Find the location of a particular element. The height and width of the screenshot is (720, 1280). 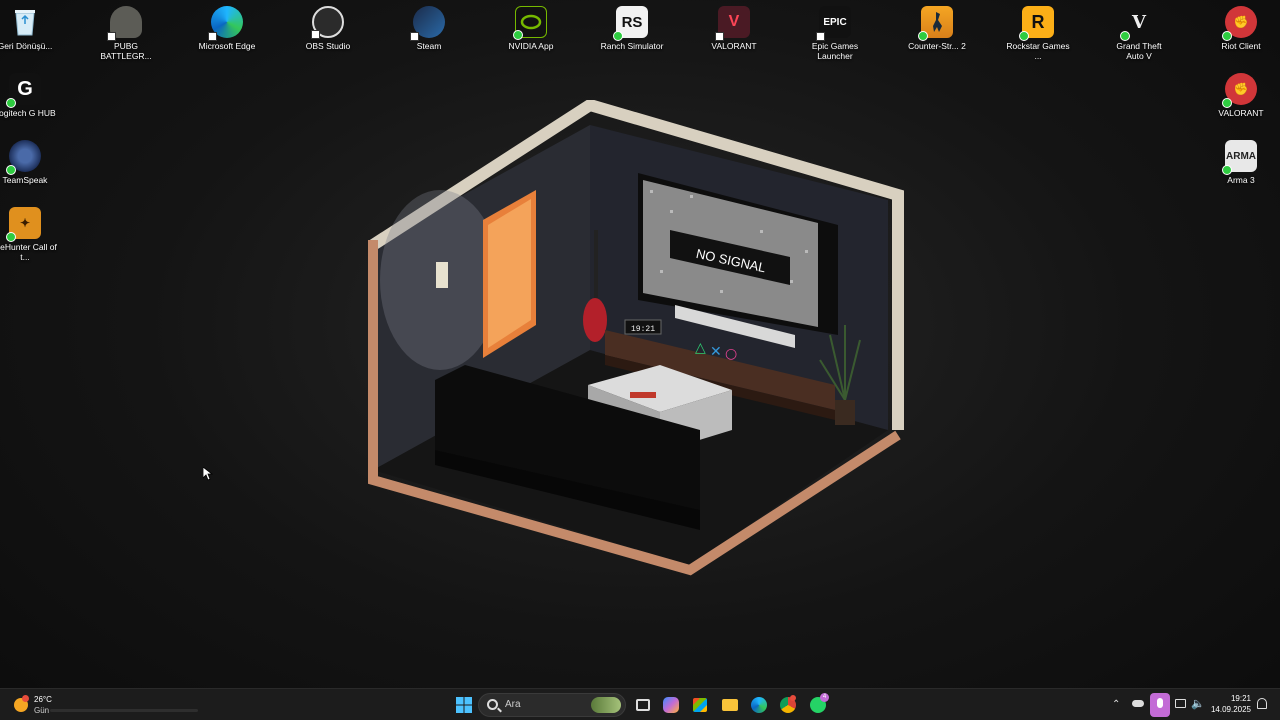

onedrive-icon is located at coordinates (1138, 703).